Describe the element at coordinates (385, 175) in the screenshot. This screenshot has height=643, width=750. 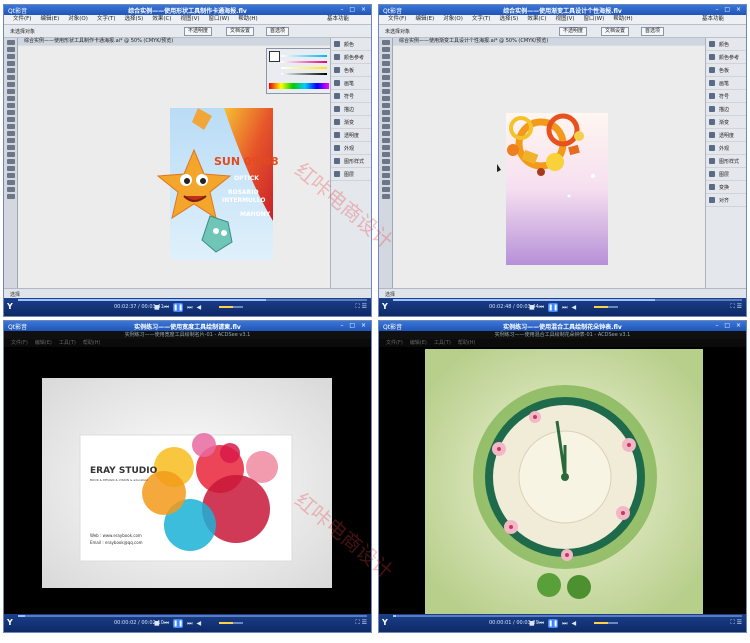
I see `blend-tool-icon` at that location.